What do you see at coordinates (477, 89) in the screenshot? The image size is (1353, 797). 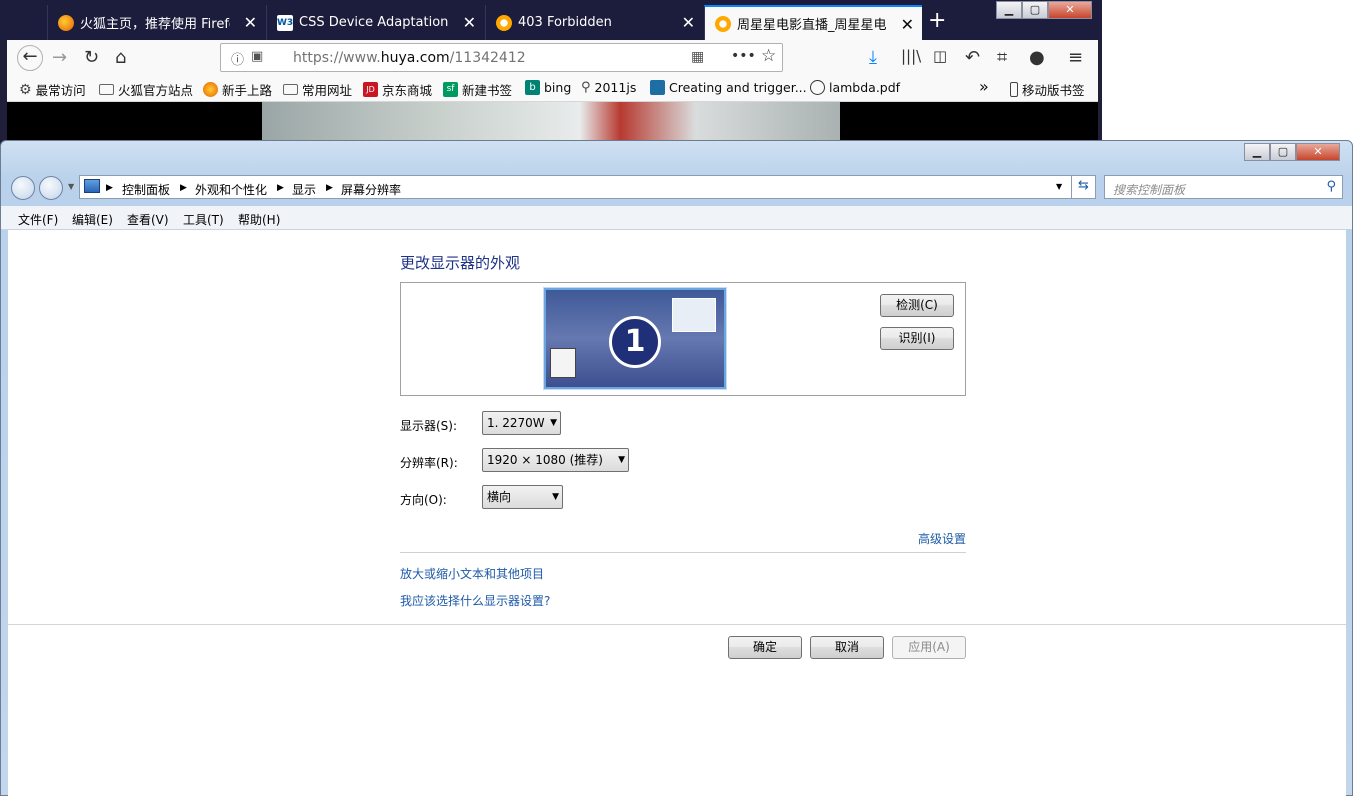 I see `bookmark-new: sf 新建书签` at bounding box center [477, 89].